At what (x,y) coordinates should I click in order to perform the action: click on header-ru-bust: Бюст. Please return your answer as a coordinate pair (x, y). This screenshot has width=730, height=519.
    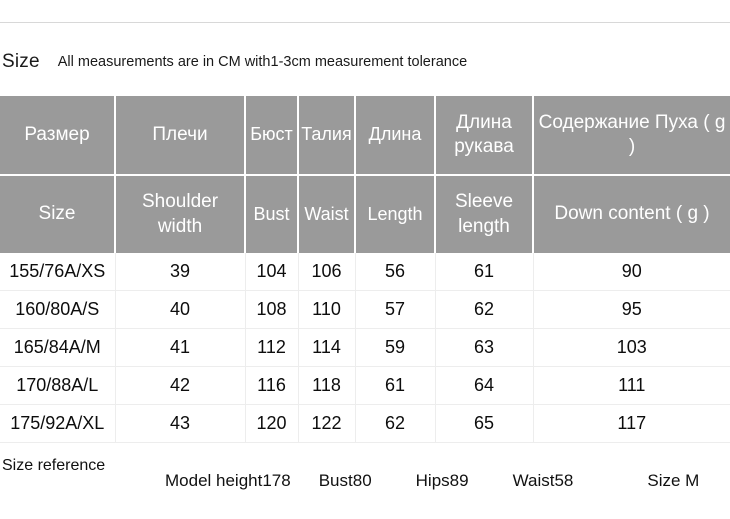
    Looking at the image, I should click on (272, 136).